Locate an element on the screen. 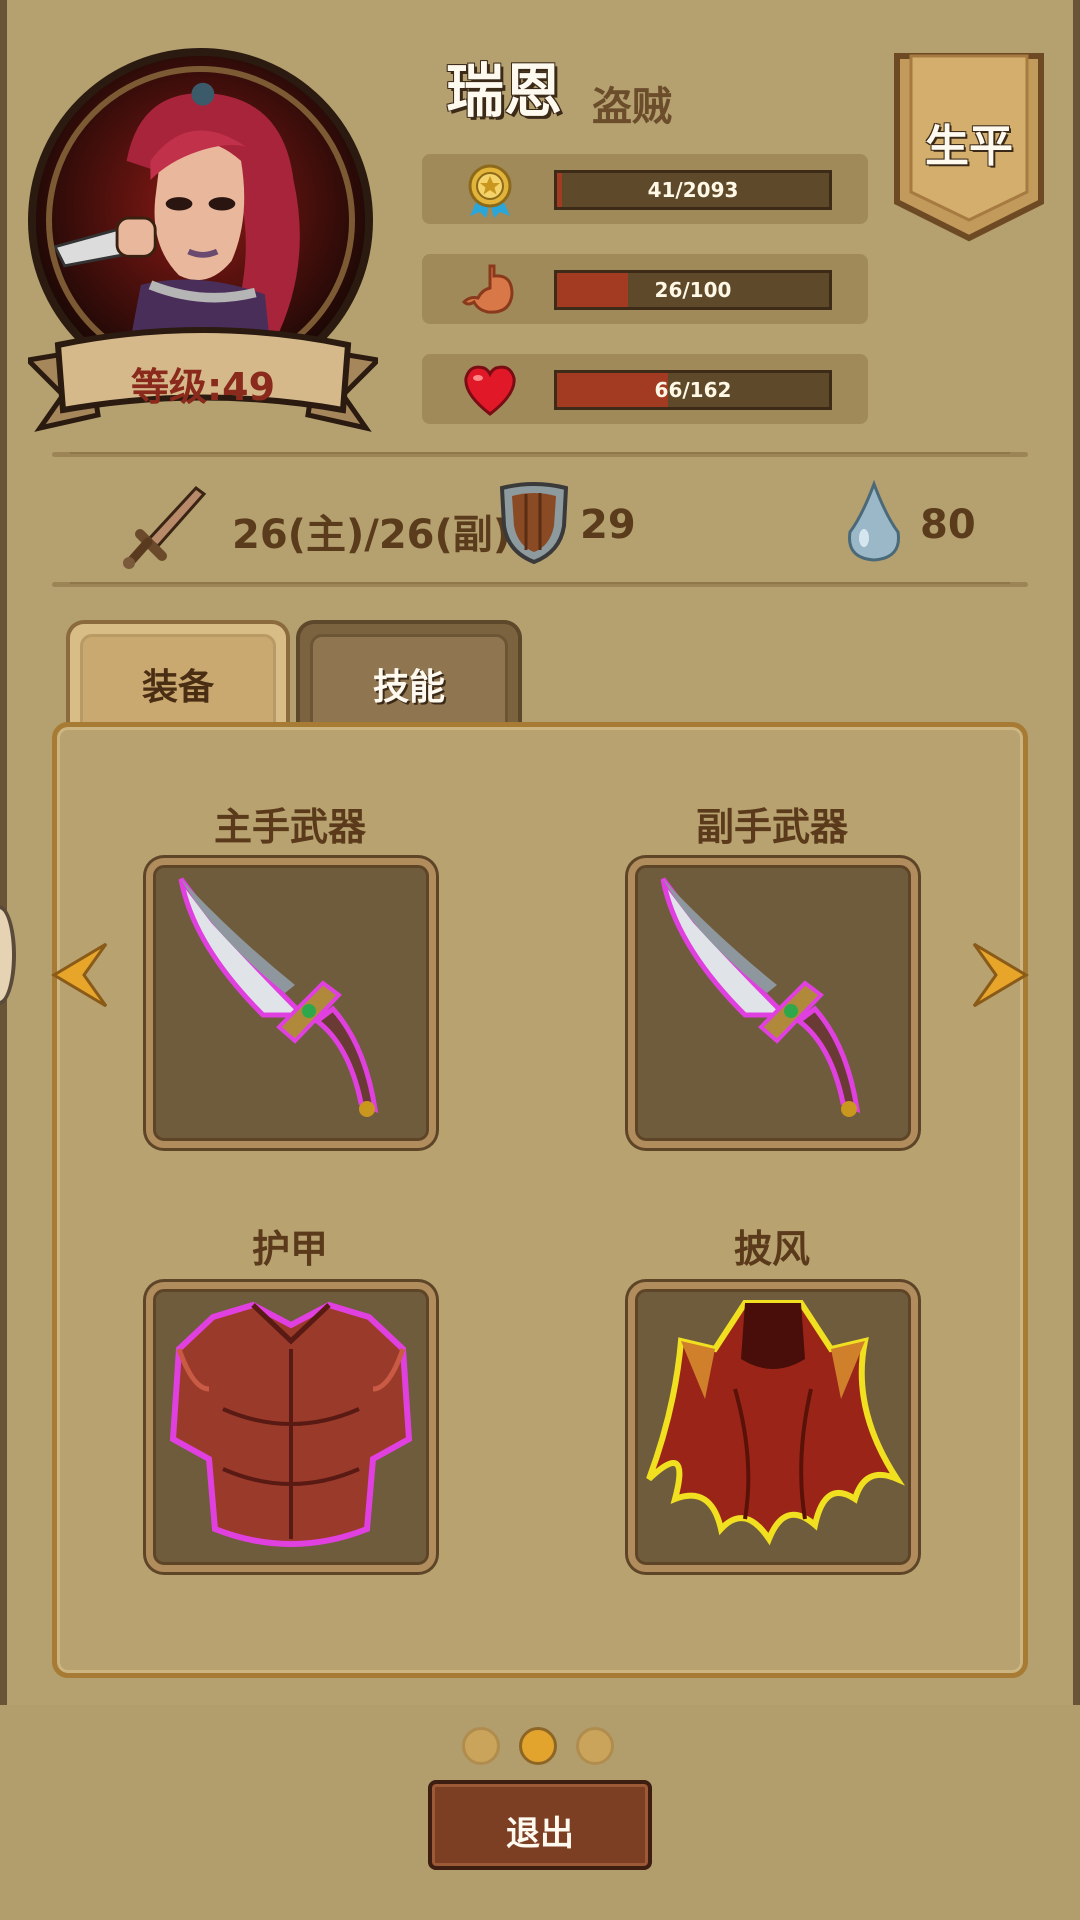 This screenshot has width=1080, height=1920. cloak-icon is located at coordinates (776, 1423).